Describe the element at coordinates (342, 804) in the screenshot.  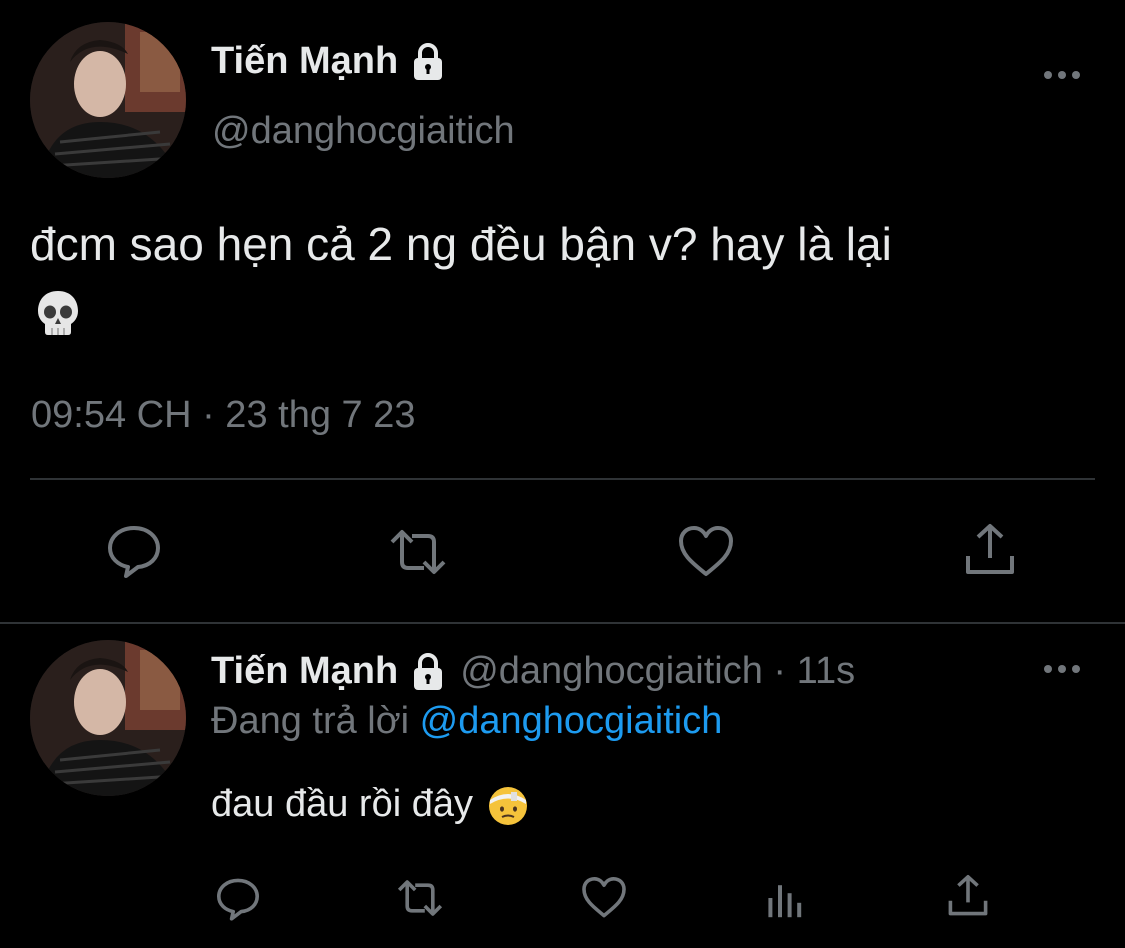
I see `reply-text: đau đầu rồi đây` at that location.